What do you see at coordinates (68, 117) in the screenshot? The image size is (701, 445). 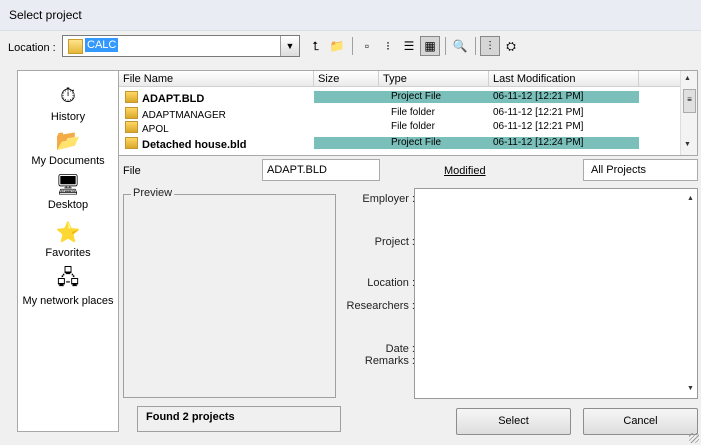 I see `place-label: History` at bounding box center [68, 117].